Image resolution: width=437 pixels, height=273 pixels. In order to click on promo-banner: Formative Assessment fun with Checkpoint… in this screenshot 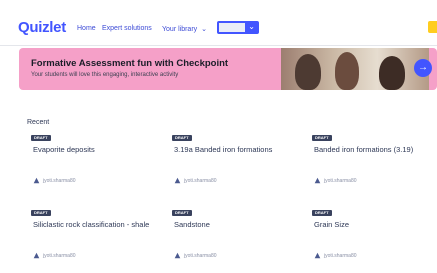, I will do `click(228, 69)`.